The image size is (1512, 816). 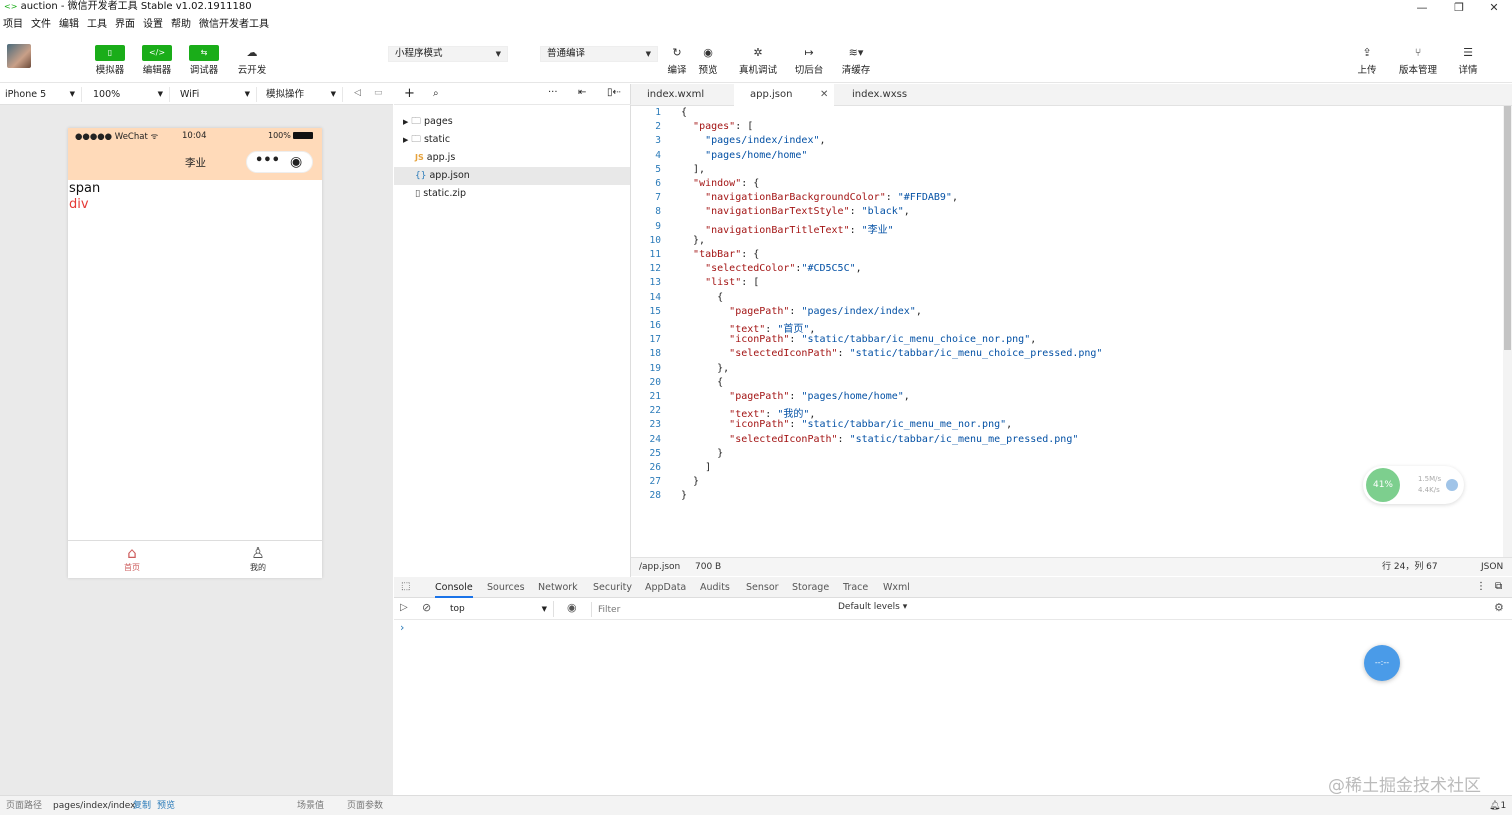 I want to click on scrollbar-thumb, so click(x=1507, y=228).